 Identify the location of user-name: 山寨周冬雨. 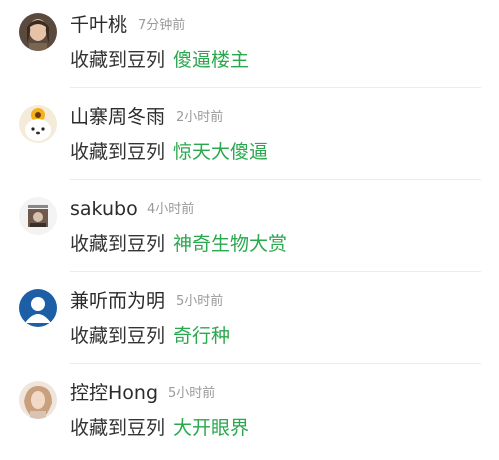
(117, 117).